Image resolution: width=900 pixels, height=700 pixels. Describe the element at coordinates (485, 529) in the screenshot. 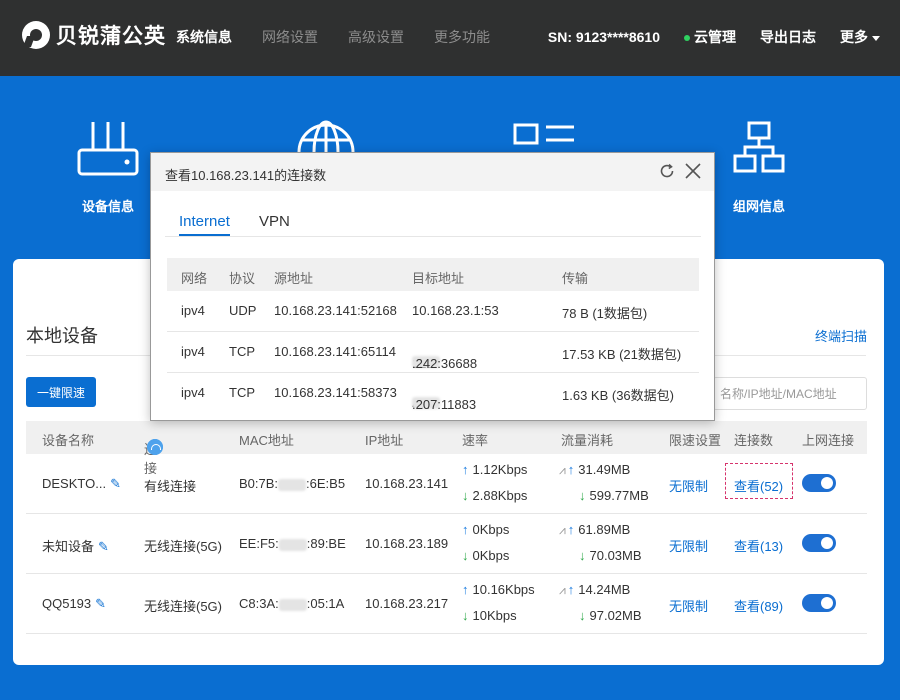

I see `upload-rate: ↑ 0Kbps` at that location.